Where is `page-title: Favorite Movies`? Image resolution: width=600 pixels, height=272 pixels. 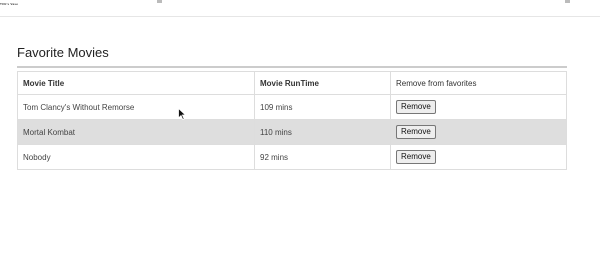
page-title: Favorite Movies is located at coordinates (63, 52).